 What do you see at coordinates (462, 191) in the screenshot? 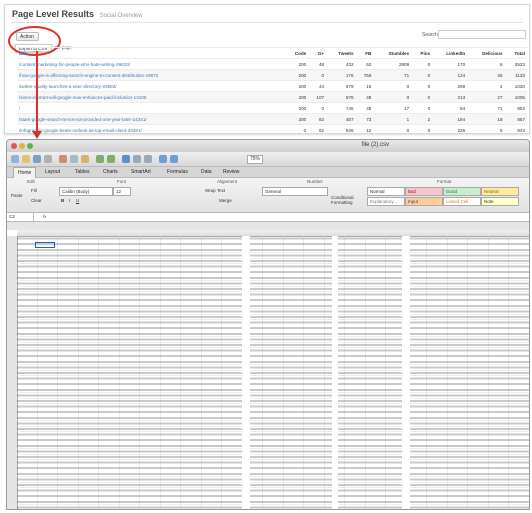
I see `style-good: Good` at bounding box center [462, 191].